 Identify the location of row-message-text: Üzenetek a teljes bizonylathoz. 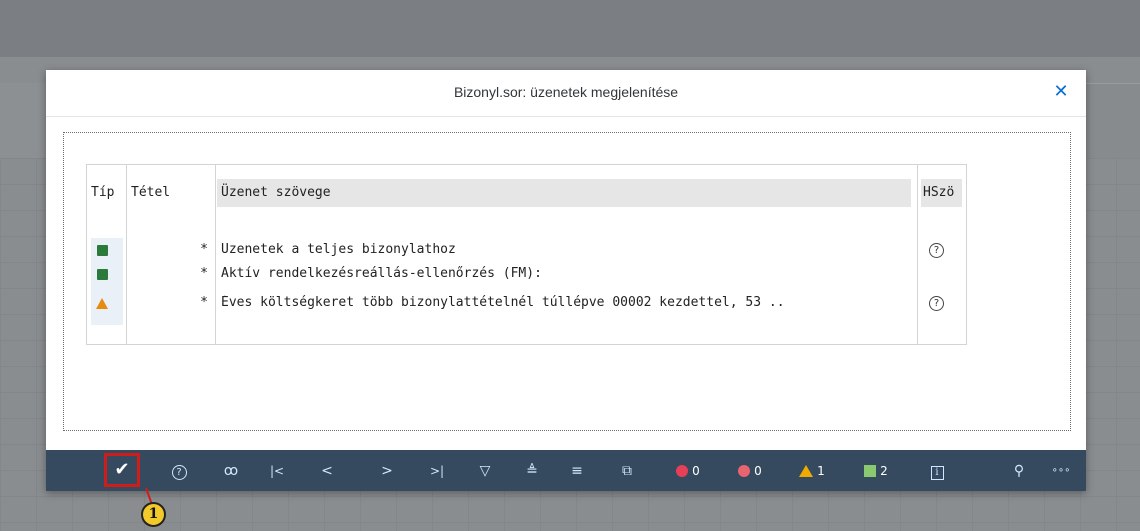
(338, 249).